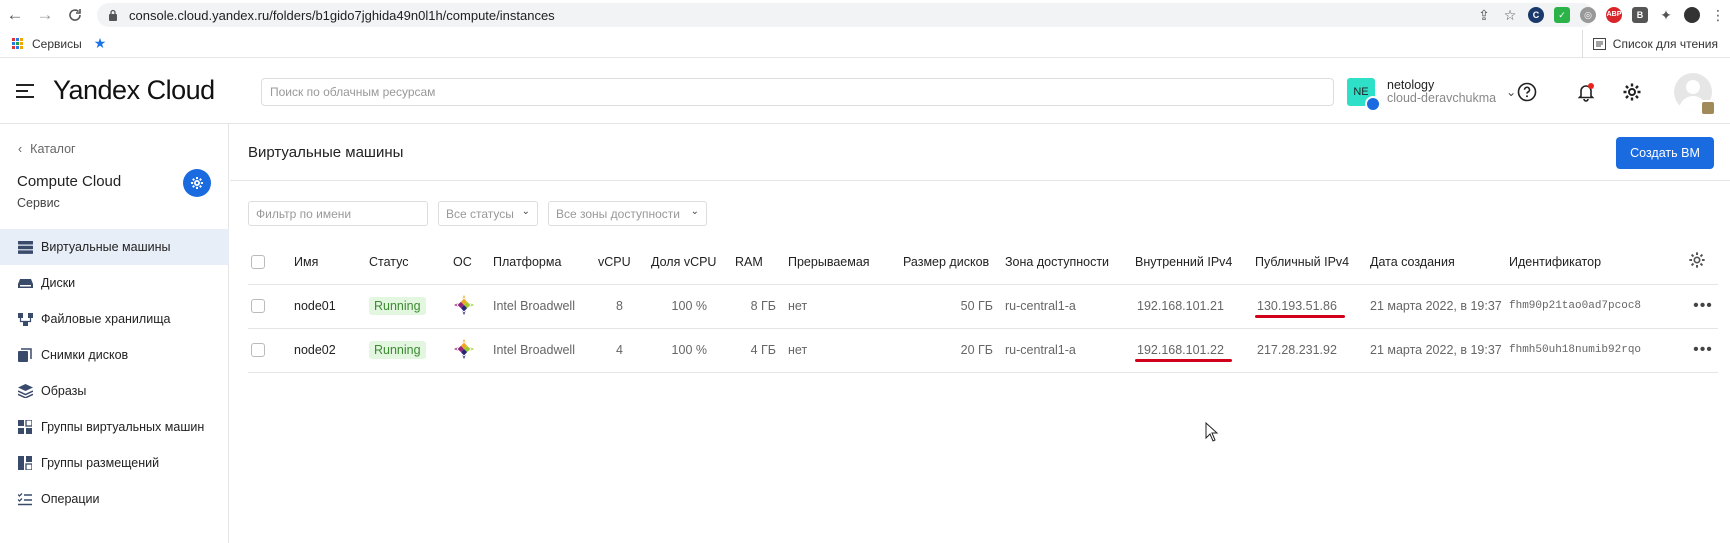 The width and height of the screenshot is (1730, 543). I want to click on account-switcher: NE netology cloud-deravchukma ⌄, so click(1431, 95).